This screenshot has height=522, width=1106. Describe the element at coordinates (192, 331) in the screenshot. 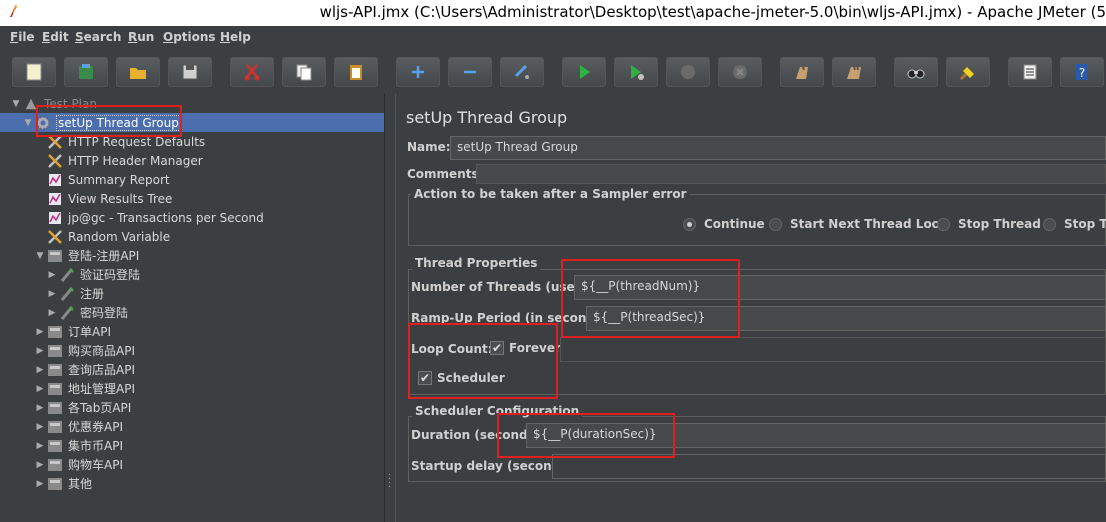

I see `tree-node: ▶ 订单API` at that location.